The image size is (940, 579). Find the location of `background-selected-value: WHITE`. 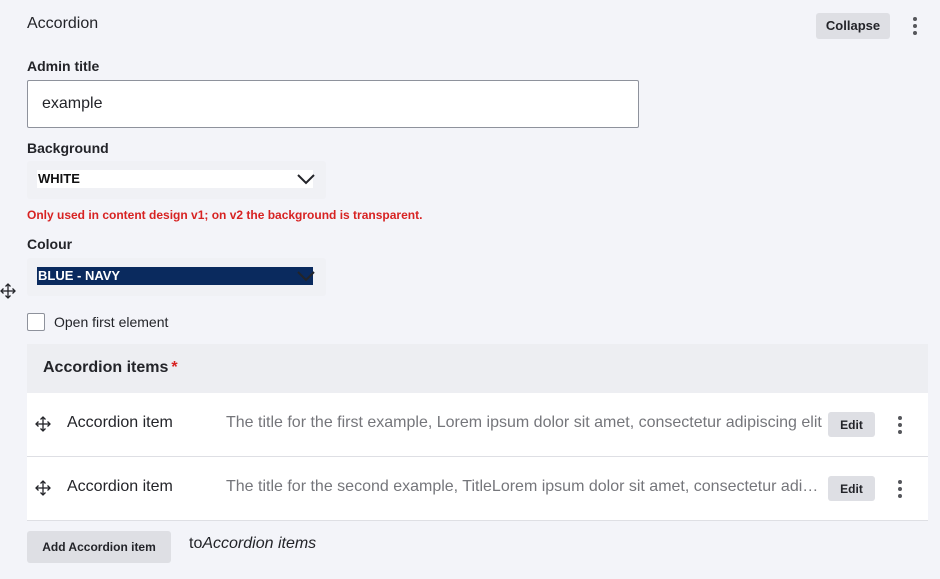

background-selected-value: WHITE is located at coordinates (175, 179).